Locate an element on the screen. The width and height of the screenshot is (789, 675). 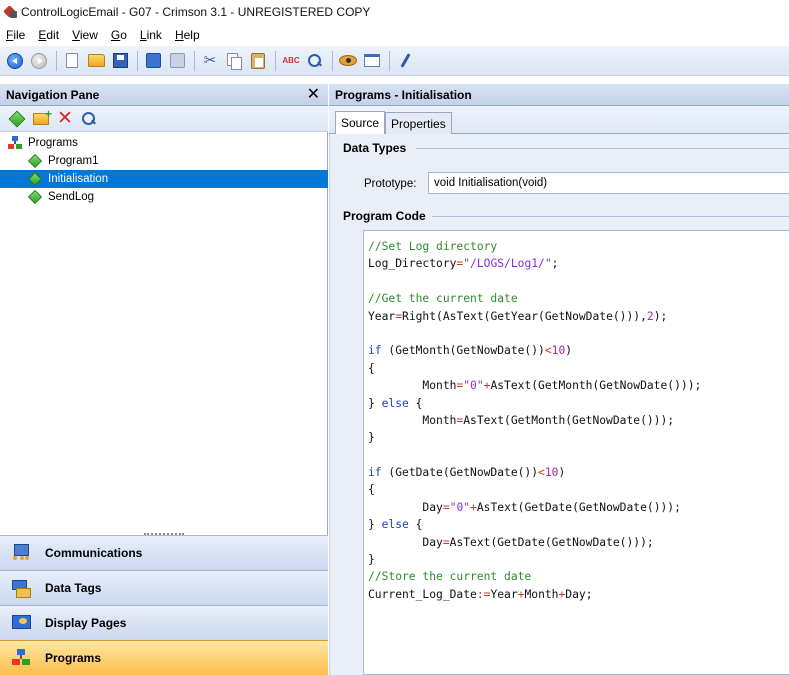
new-folder-button is located at coordinates (41, 118).